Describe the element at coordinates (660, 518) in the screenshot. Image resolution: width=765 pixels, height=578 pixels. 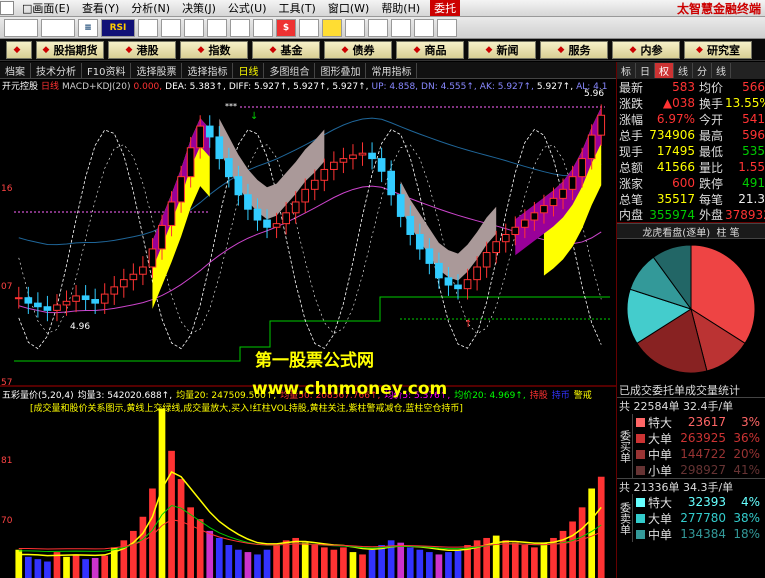
I see `stat-name: 大单` at that location.